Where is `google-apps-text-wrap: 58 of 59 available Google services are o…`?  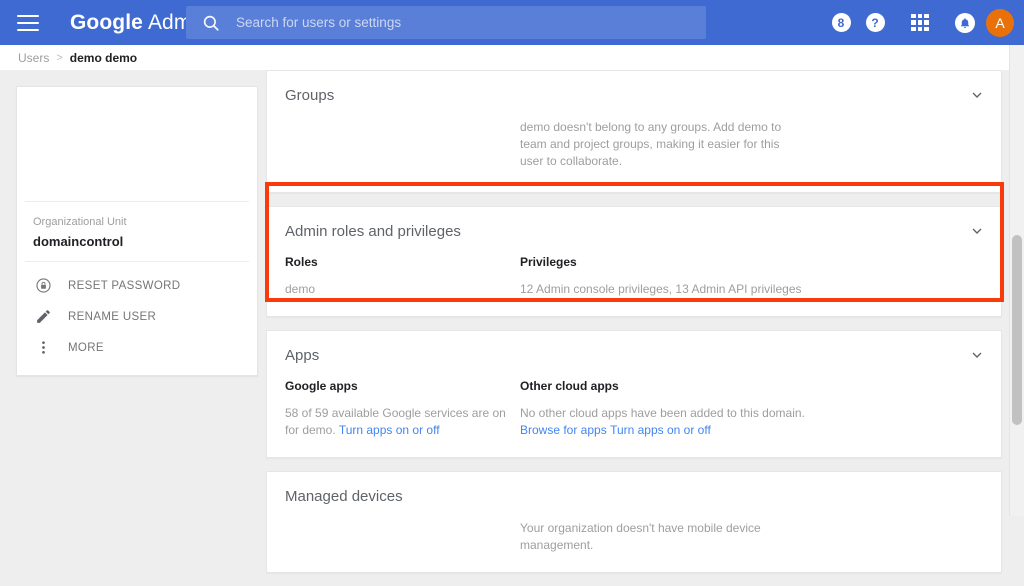 google-apps-text-wrap: 58 of 59 available Google services are o… is located at coordinates (402, 422).